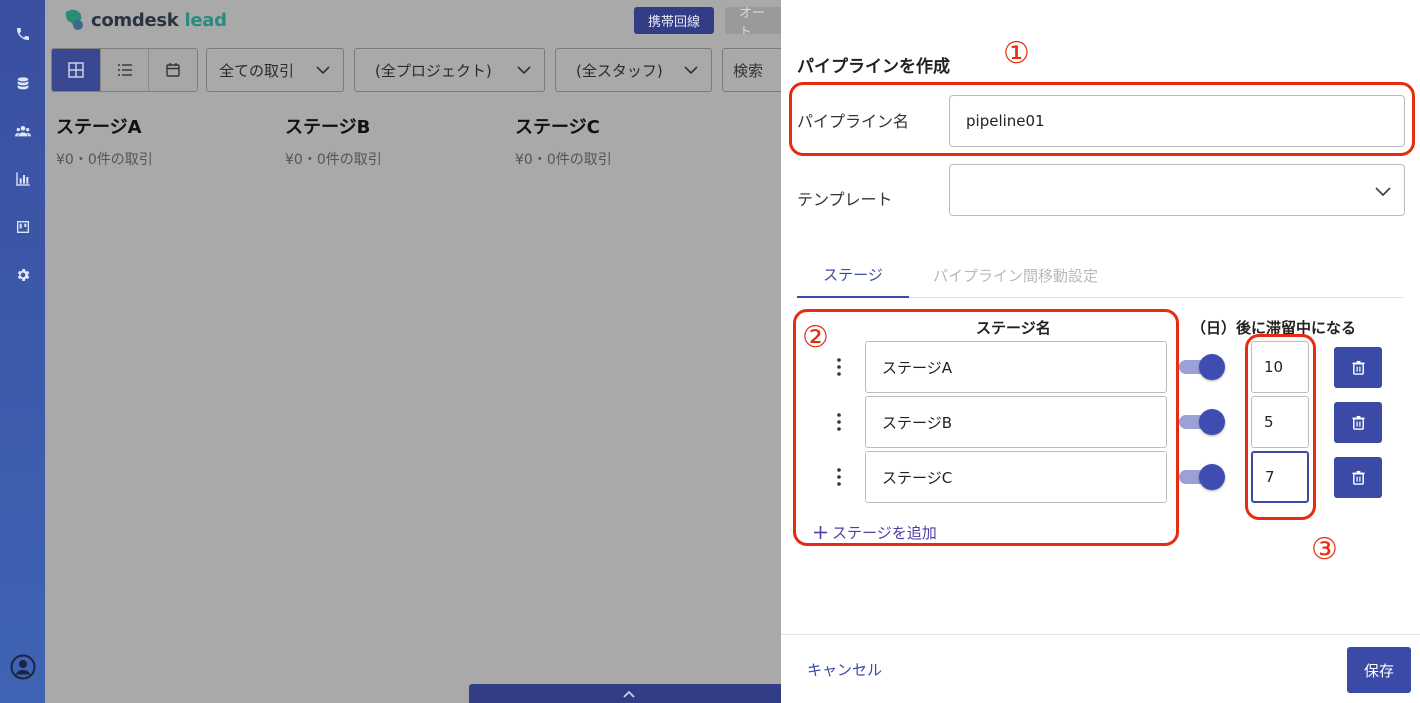 Image resolution: width=1420 pixels, height=703 pixels. Describe the element at coordinates (23, 667) in the screenshot. I see `user-circle-icon` at that location.